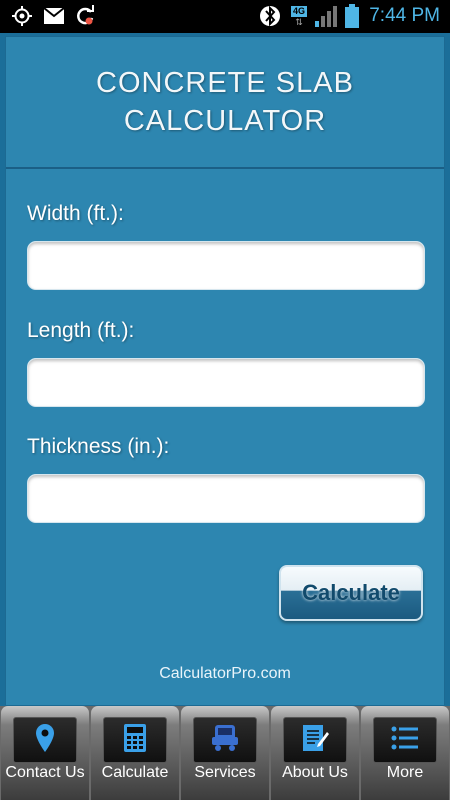 Image resolution: width=450 pixels, height=800 pixels. I want to click on nav-contact-us: Contact Us, so click(45, 753).